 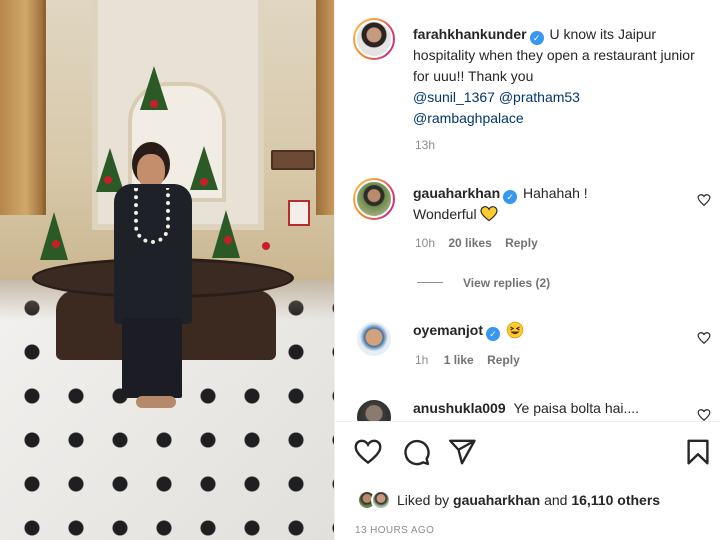 What do you see at coordinates (539, 97) in the screenshot?
I see `caption-mention: @pratham53` at bounding box center [539, 97].